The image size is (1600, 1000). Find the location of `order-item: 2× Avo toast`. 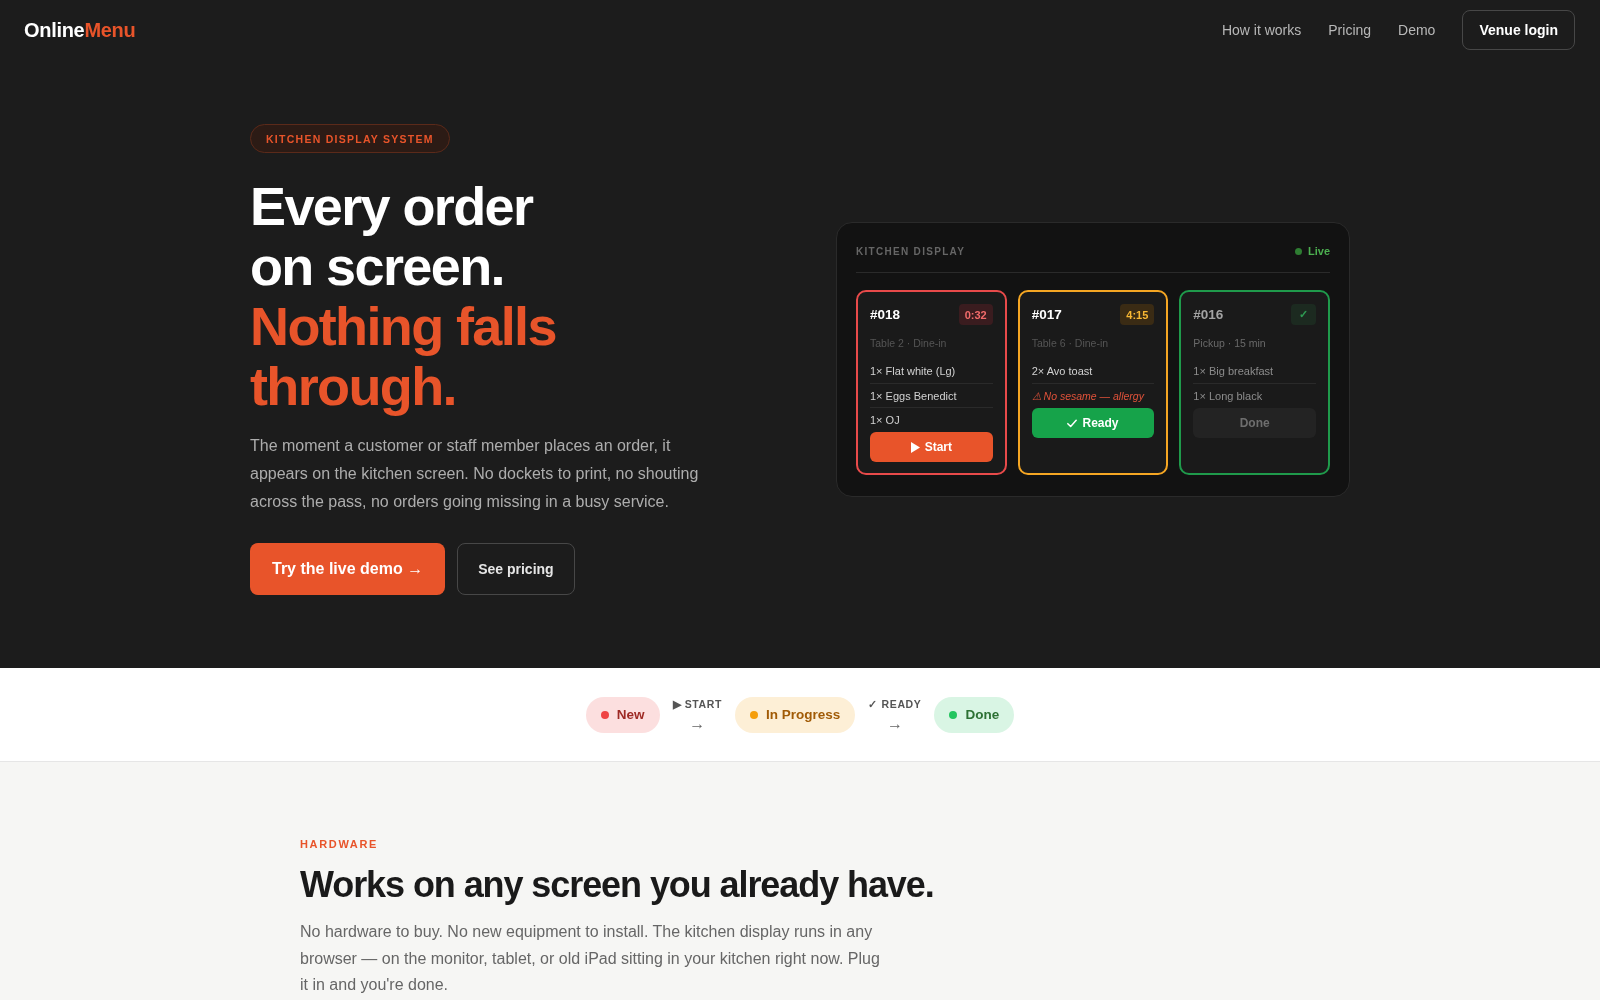

order-item: 2× Avo toast is located at coordinates (1062, 371).